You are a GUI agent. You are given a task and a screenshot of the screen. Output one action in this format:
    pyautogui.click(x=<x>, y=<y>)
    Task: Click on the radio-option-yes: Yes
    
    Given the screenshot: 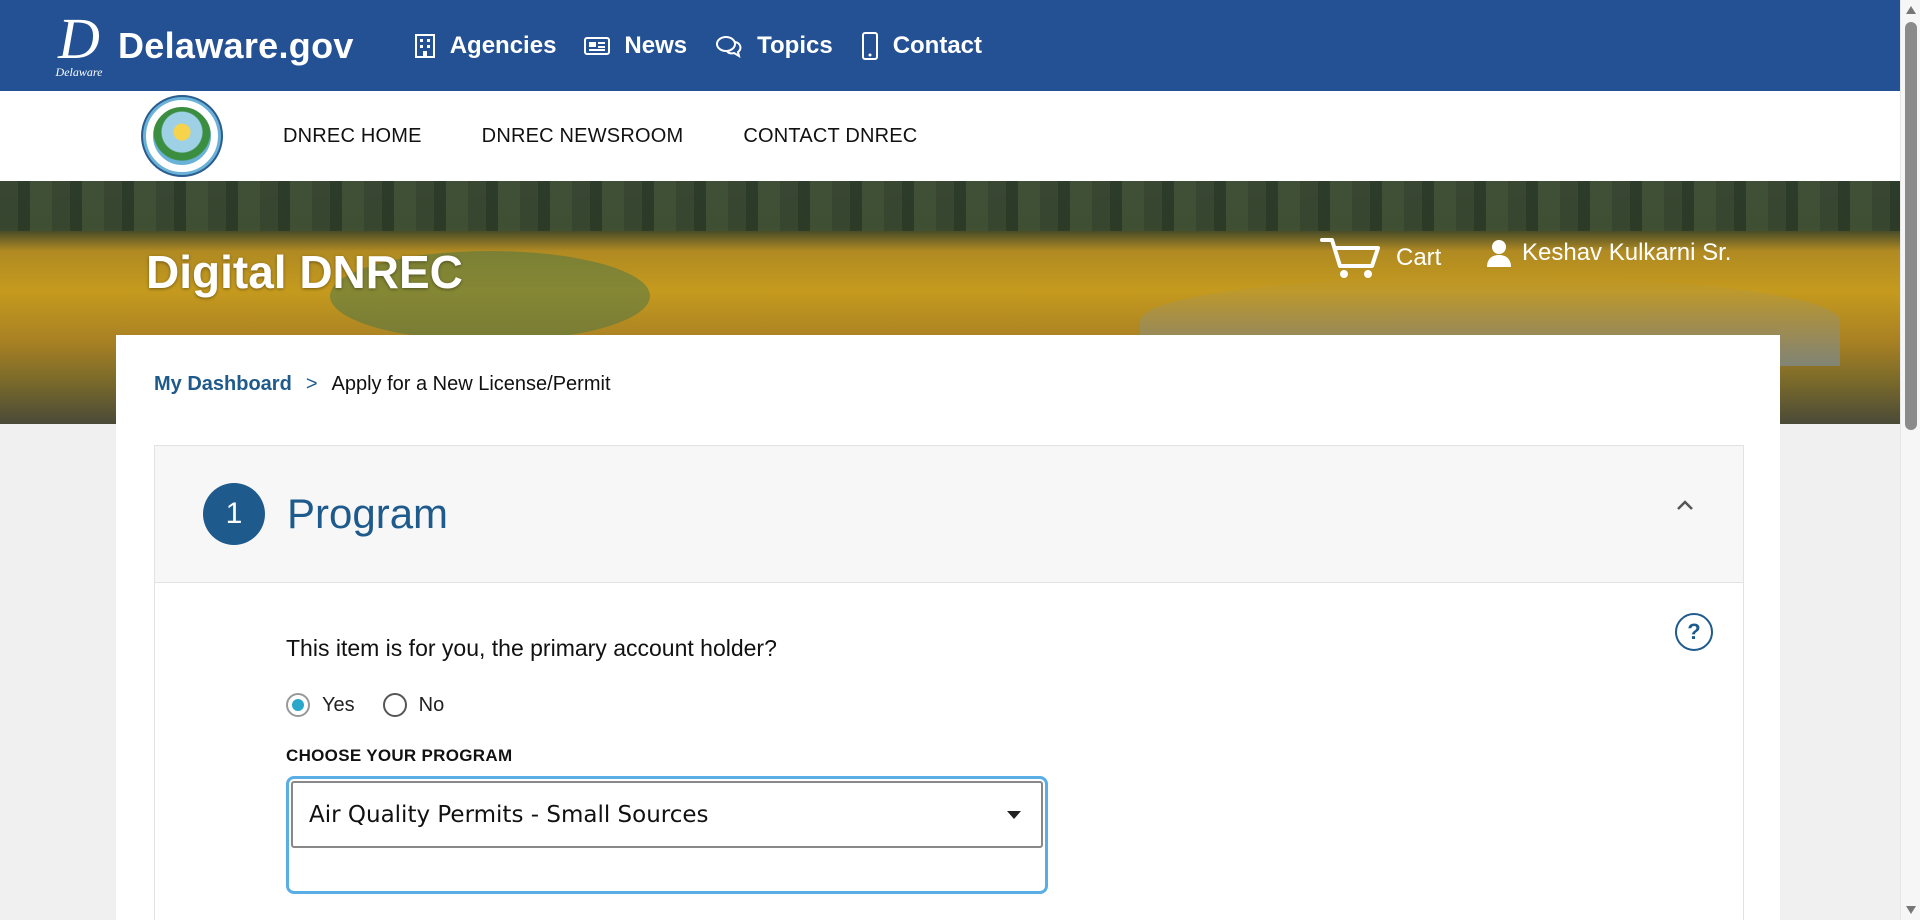 What is the action you would take?
    pyautogui.click(x=320, y=705)
    